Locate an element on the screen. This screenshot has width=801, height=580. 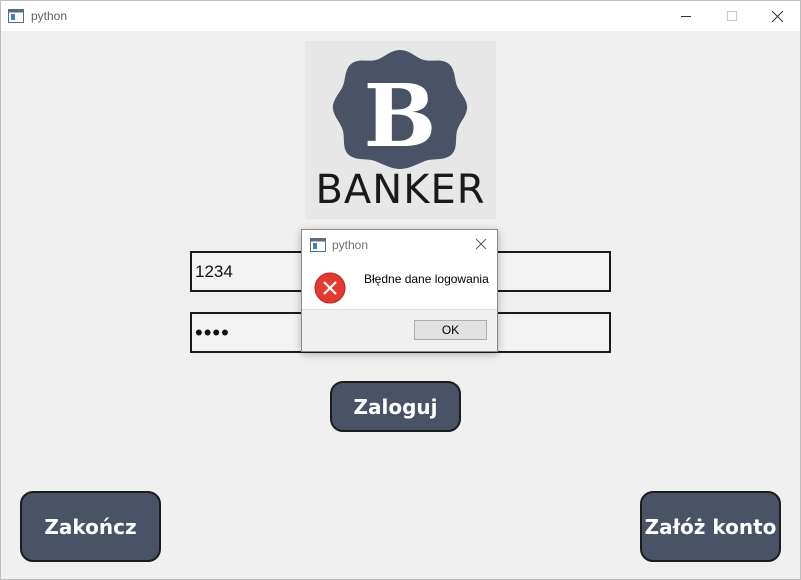
dialog-separator is located at coordinates (399, 309).